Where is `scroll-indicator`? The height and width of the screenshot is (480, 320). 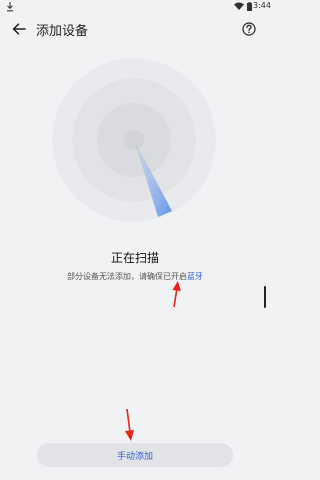
scroll-indicator is located at coordinates (265, 297).